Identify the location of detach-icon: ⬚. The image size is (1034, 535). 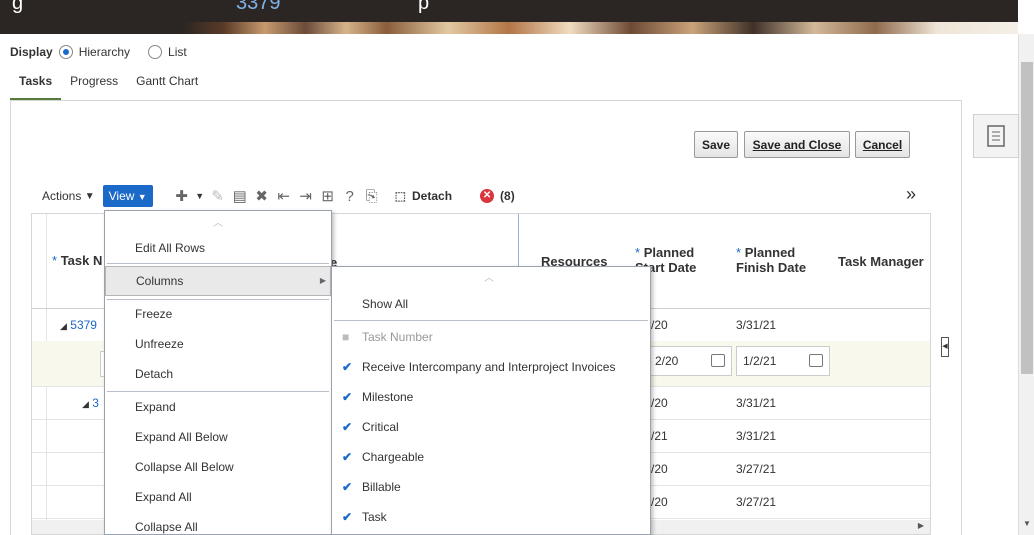
(400, 196).